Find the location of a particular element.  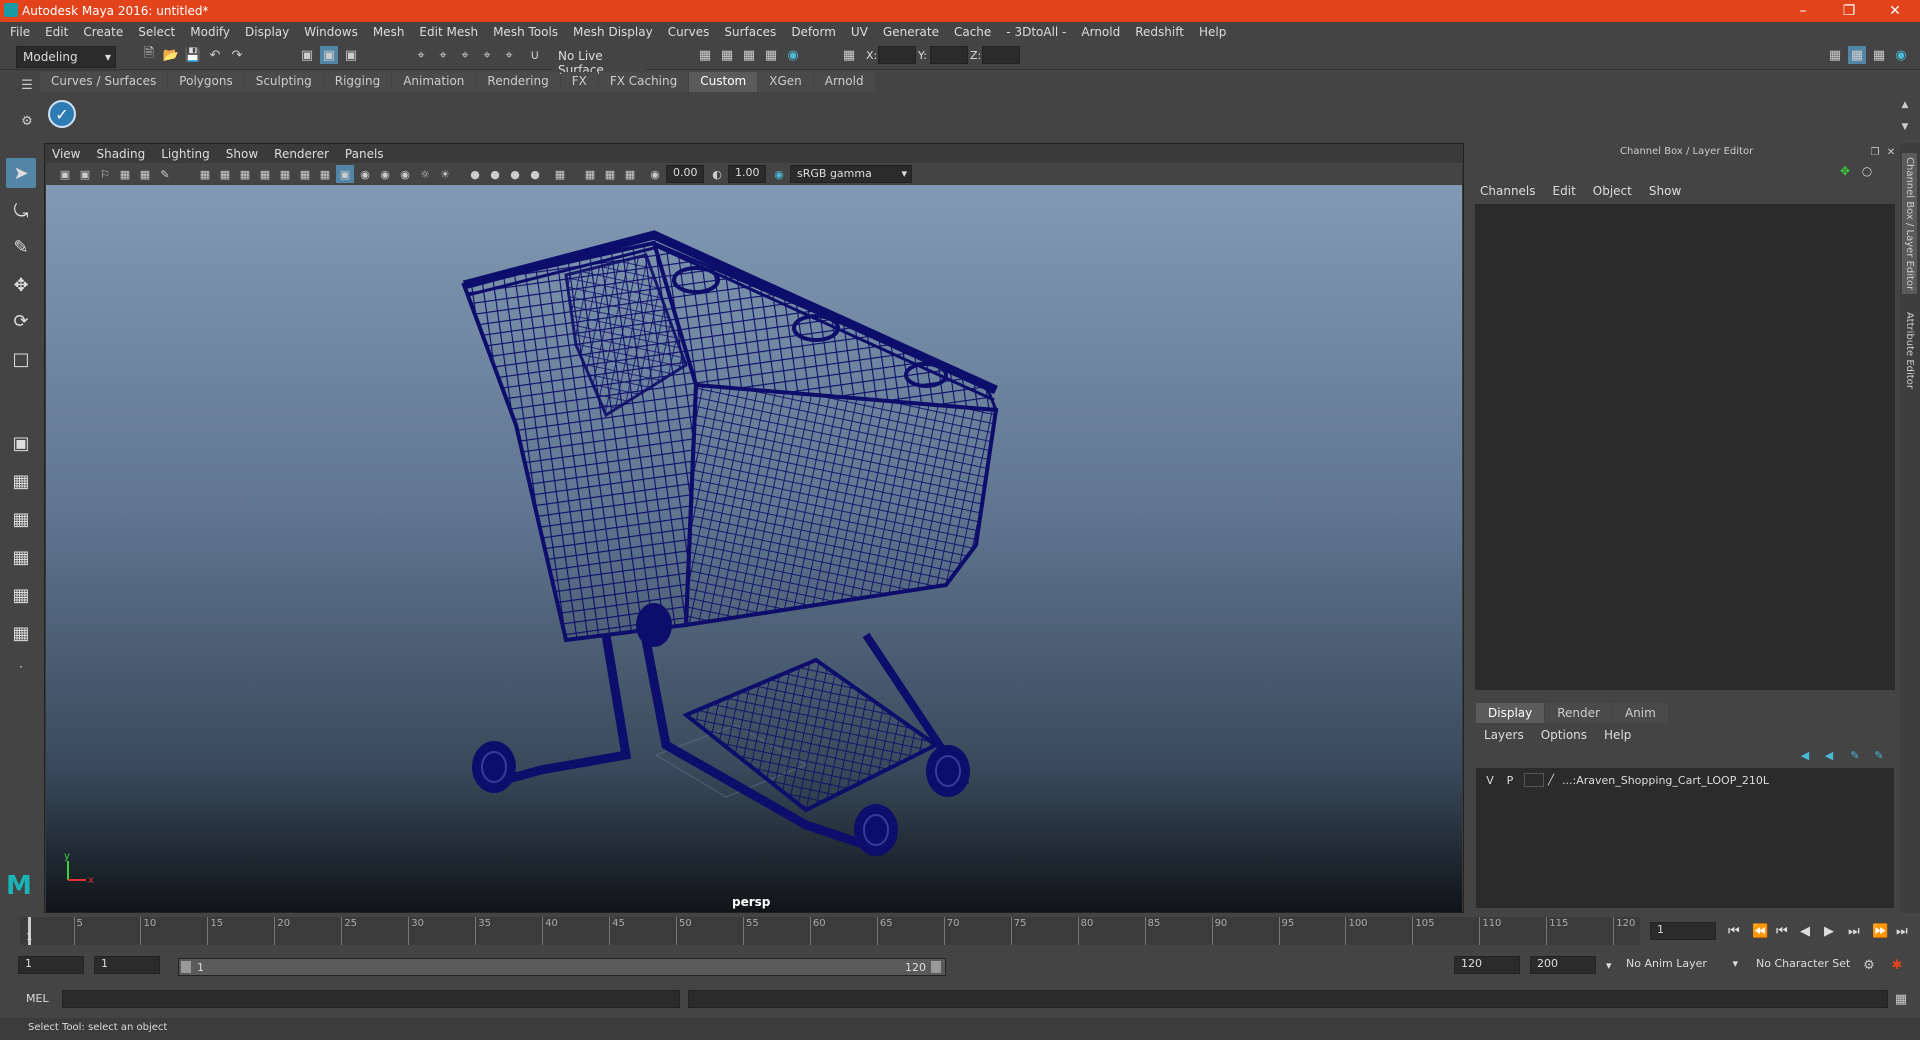

step-back-key-icon: ⏮ is located at coordinates (1782, 931).